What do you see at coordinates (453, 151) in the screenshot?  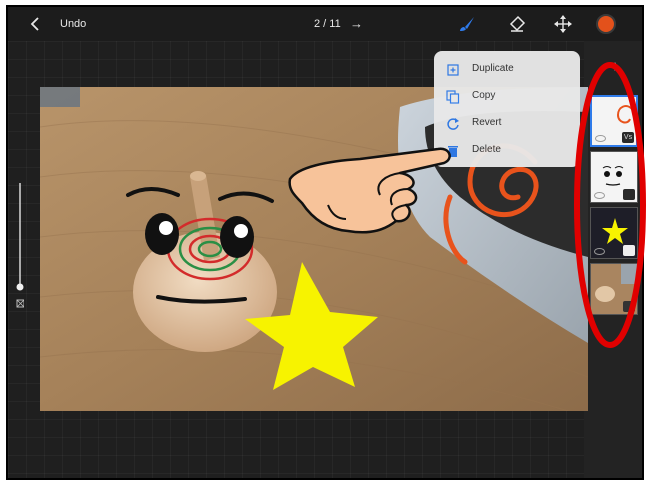 I see `trash-icon` at bounding box center [453, 151].